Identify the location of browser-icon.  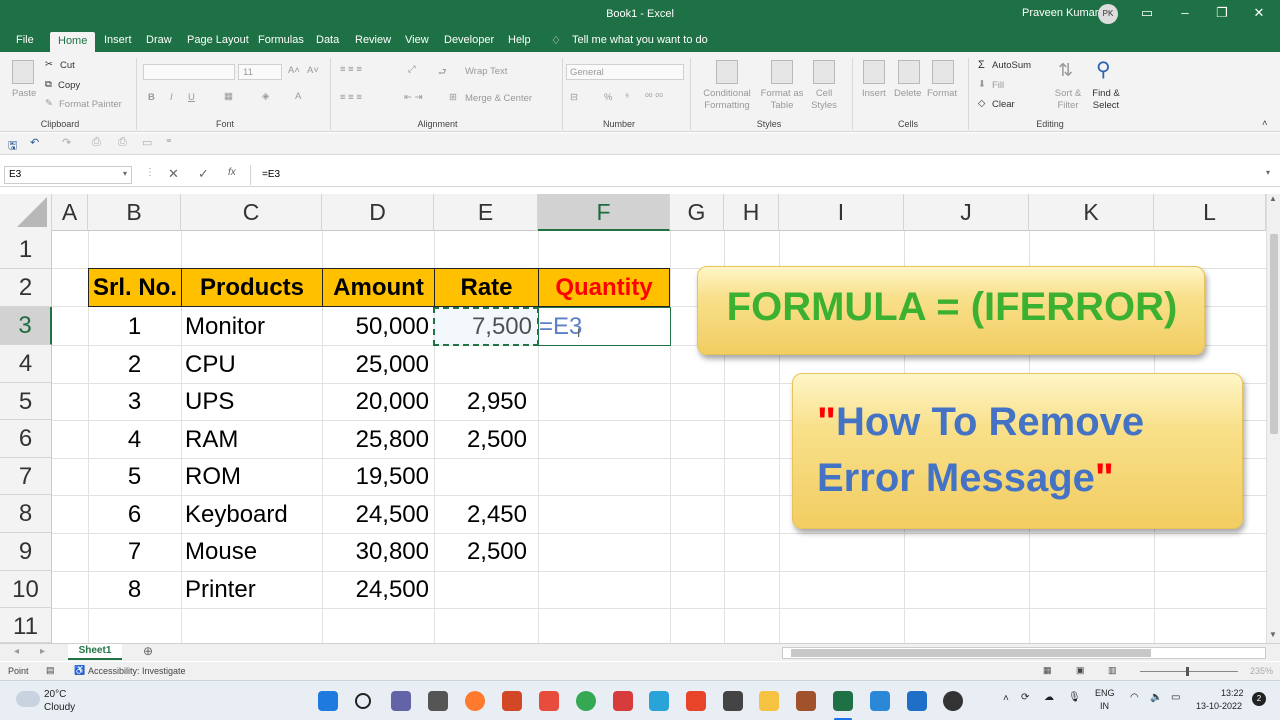
(659, 701).